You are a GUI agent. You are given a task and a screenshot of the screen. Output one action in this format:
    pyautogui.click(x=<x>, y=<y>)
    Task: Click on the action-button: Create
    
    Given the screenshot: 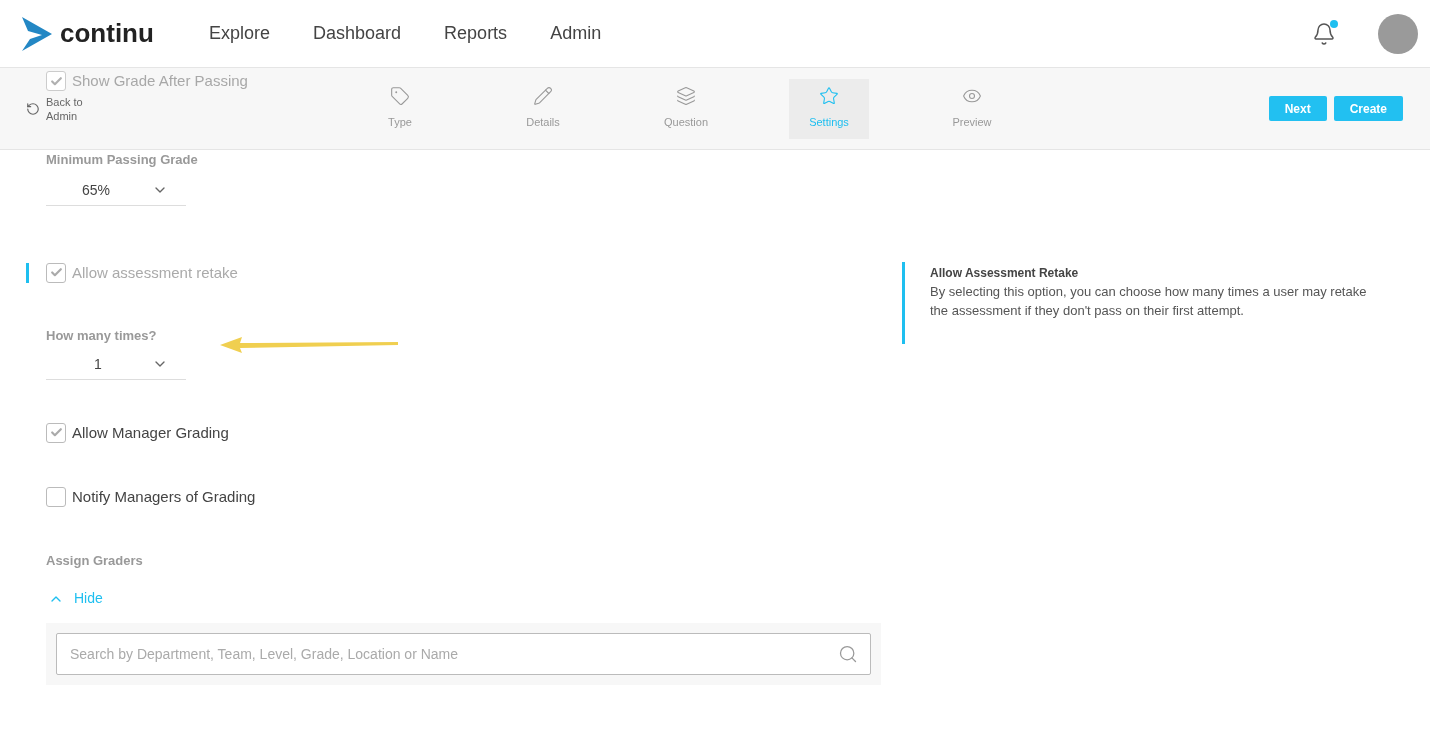 What is the action you would take?
    pyautogui.click(x=1368, y=108)
    